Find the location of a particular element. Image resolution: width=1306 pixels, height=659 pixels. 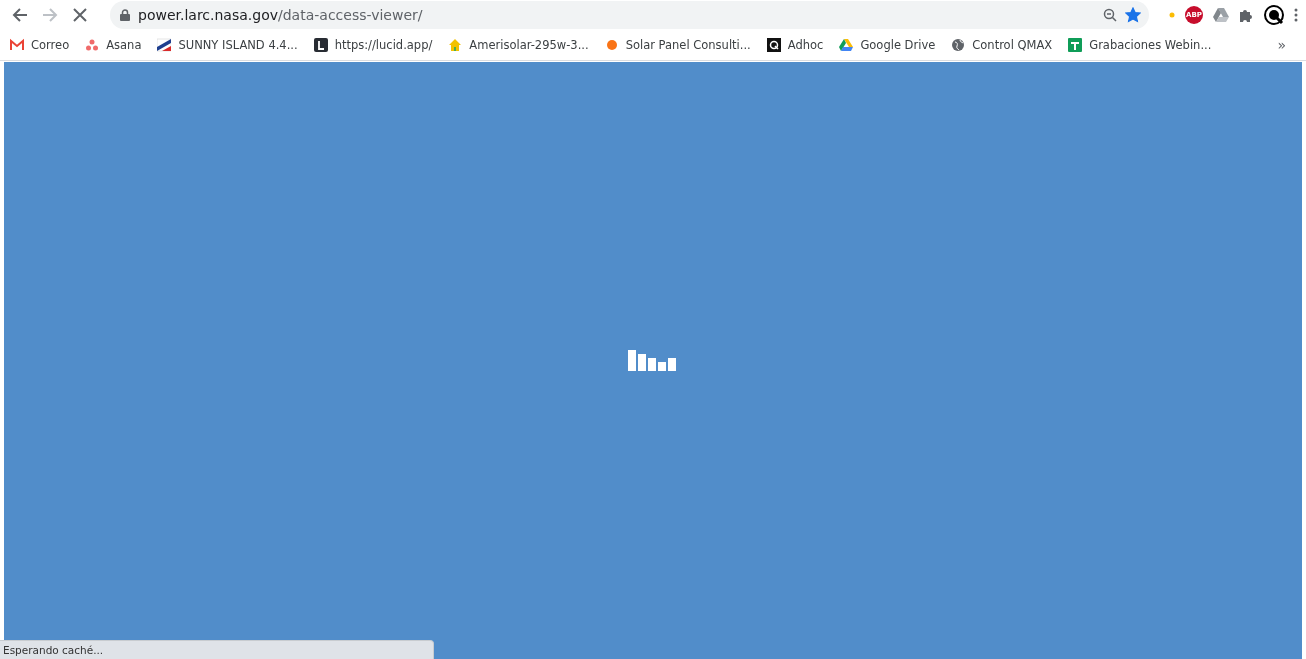

url-text: power.larc.nasa.gov/data-access-viewer/ is located at coordinates (281, 15).